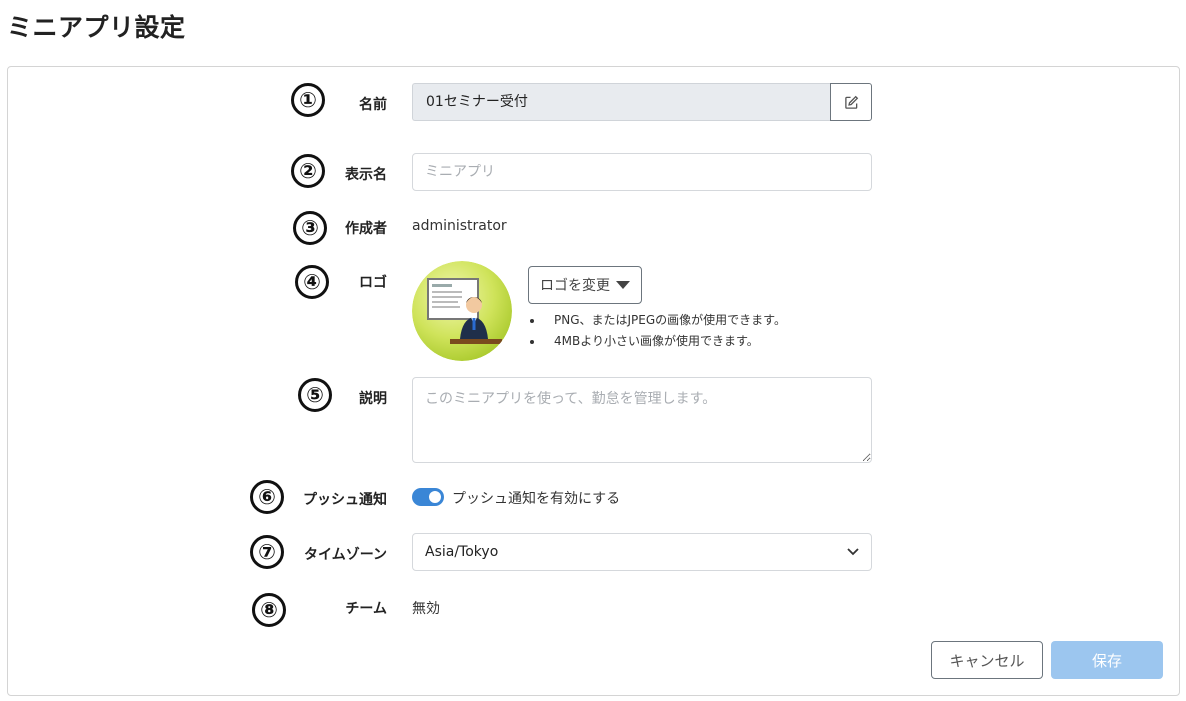 The width and height of the screenshot is (1186, 701). I want to click on creator-label: 作成者, so click(366, 229).